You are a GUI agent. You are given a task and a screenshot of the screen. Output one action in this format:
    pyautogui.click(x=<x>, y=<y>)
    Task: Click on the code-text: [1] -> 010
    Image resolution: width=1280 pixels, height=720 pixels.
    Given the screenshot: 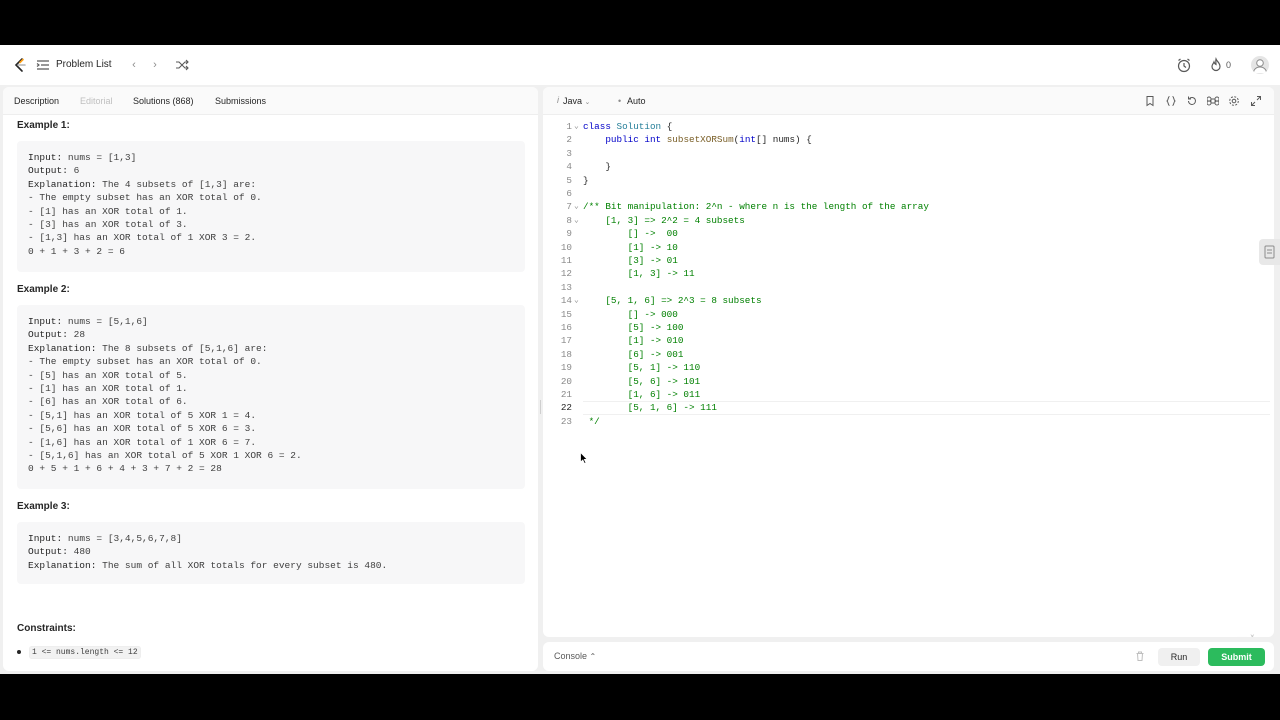 What is the action you would take?
    pyautogui.click(x=633, y=340)
    